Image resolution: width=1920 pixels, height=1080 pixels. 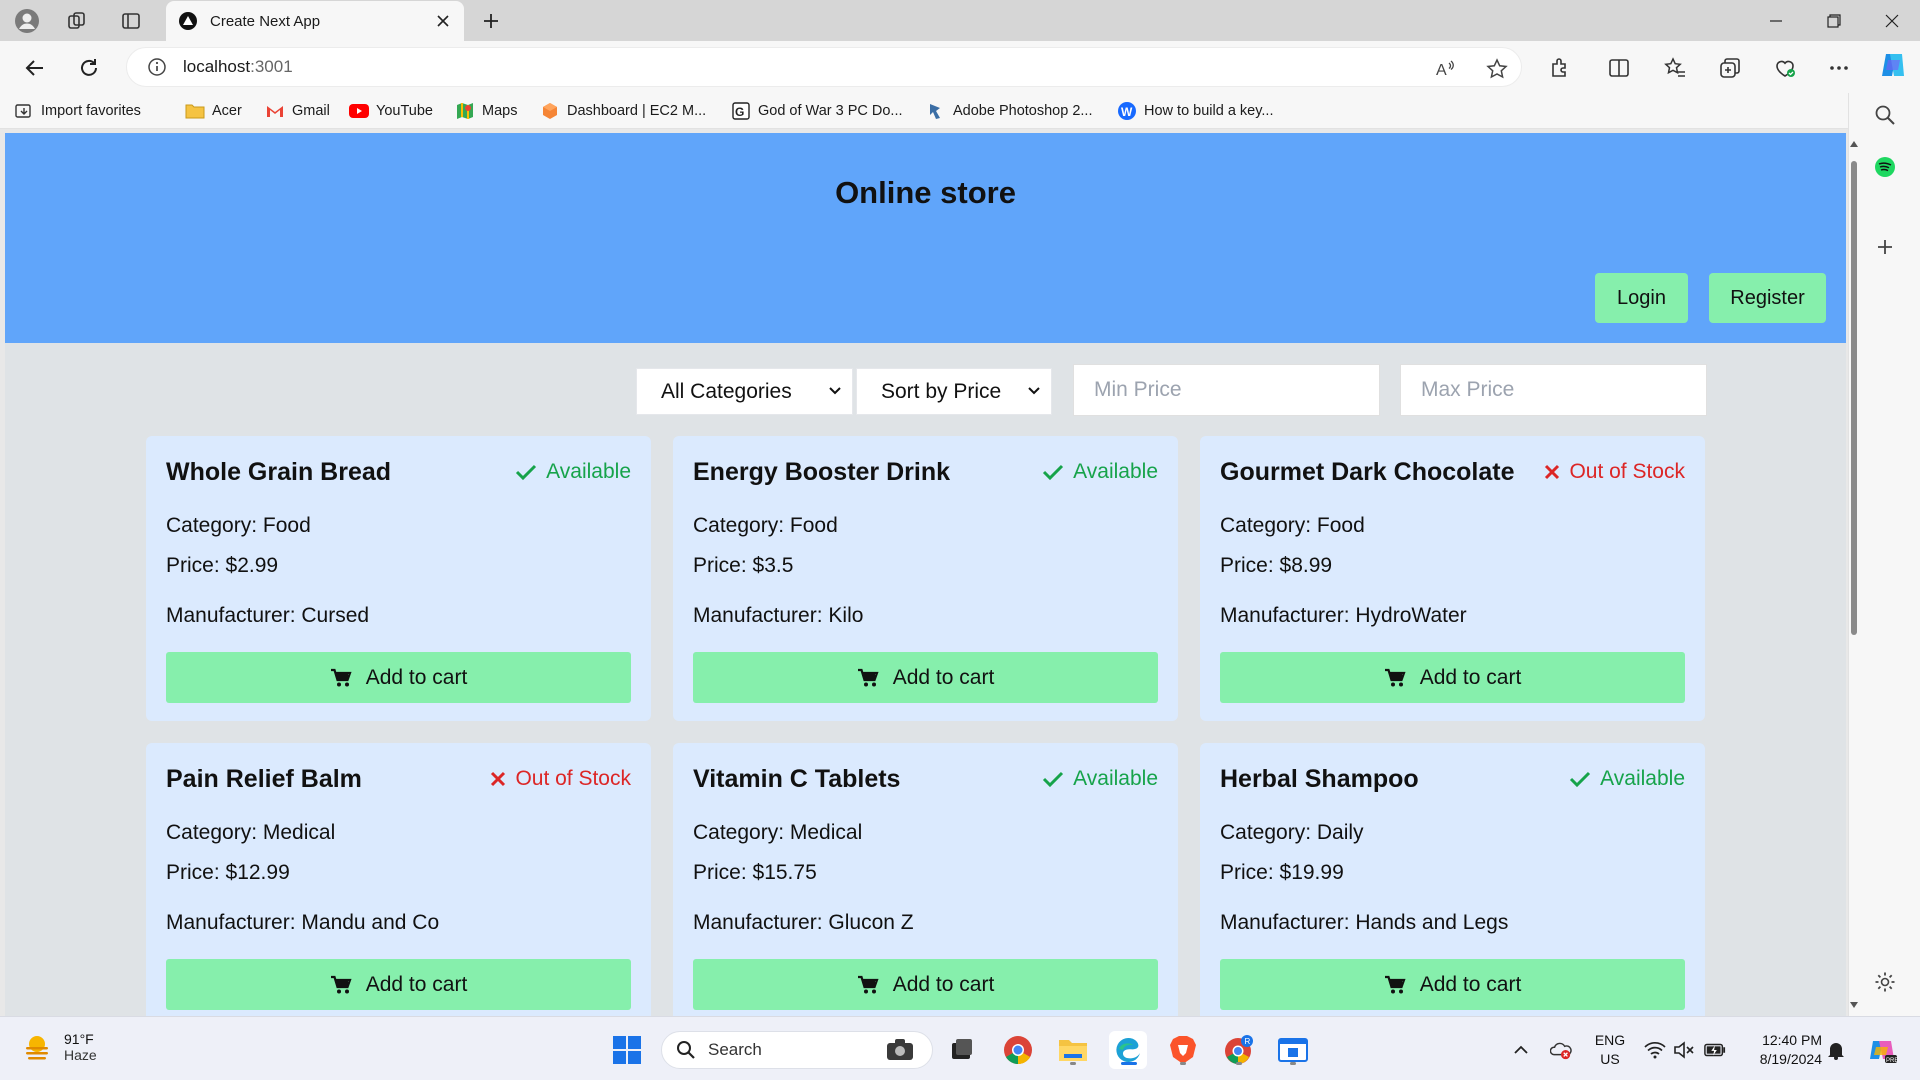 I want to click on product-manufacturer: Manufacturer: Glucon Z, so click(x=803, y=922).